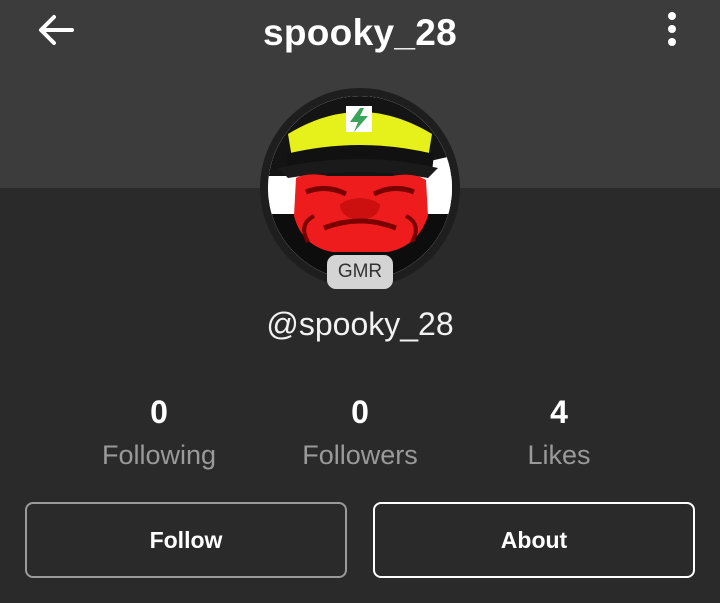 This screenshot has height=603, width=720. I want to click on more-options-button, so click(672, 31).